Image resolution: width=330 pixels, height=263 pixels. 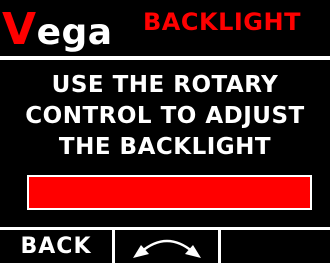 I want to click on back-button: BACK, so click(x=56, y=246).